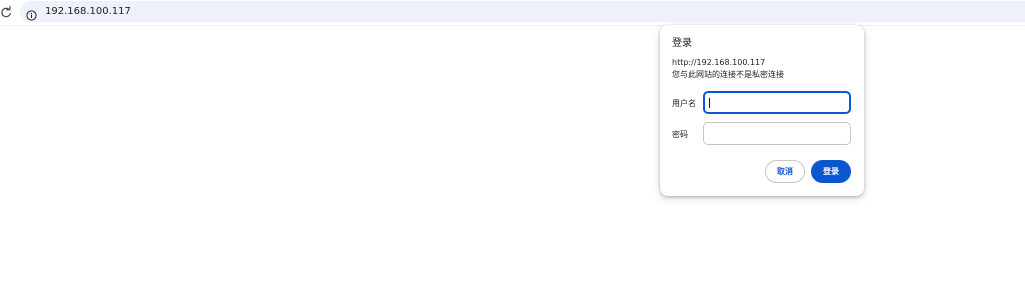 The image size is (1025, 297). I want to click on username-label: 用户名, so click(684, 103).